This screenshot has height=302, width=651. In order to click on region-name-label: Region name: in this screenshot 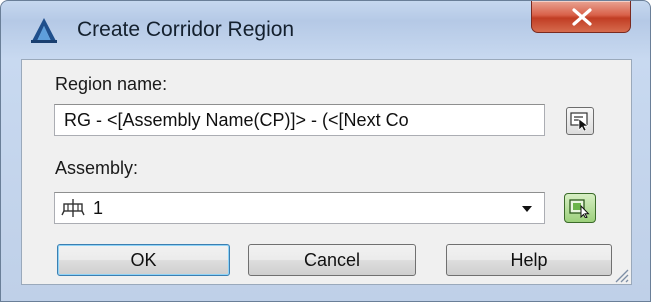, I will do `click(111, 84)`.